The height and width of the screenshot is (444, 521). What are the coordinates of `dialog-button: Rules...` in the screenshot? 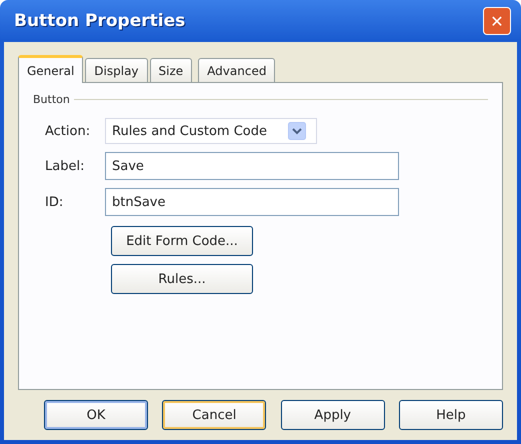 It's located at (182, 279).